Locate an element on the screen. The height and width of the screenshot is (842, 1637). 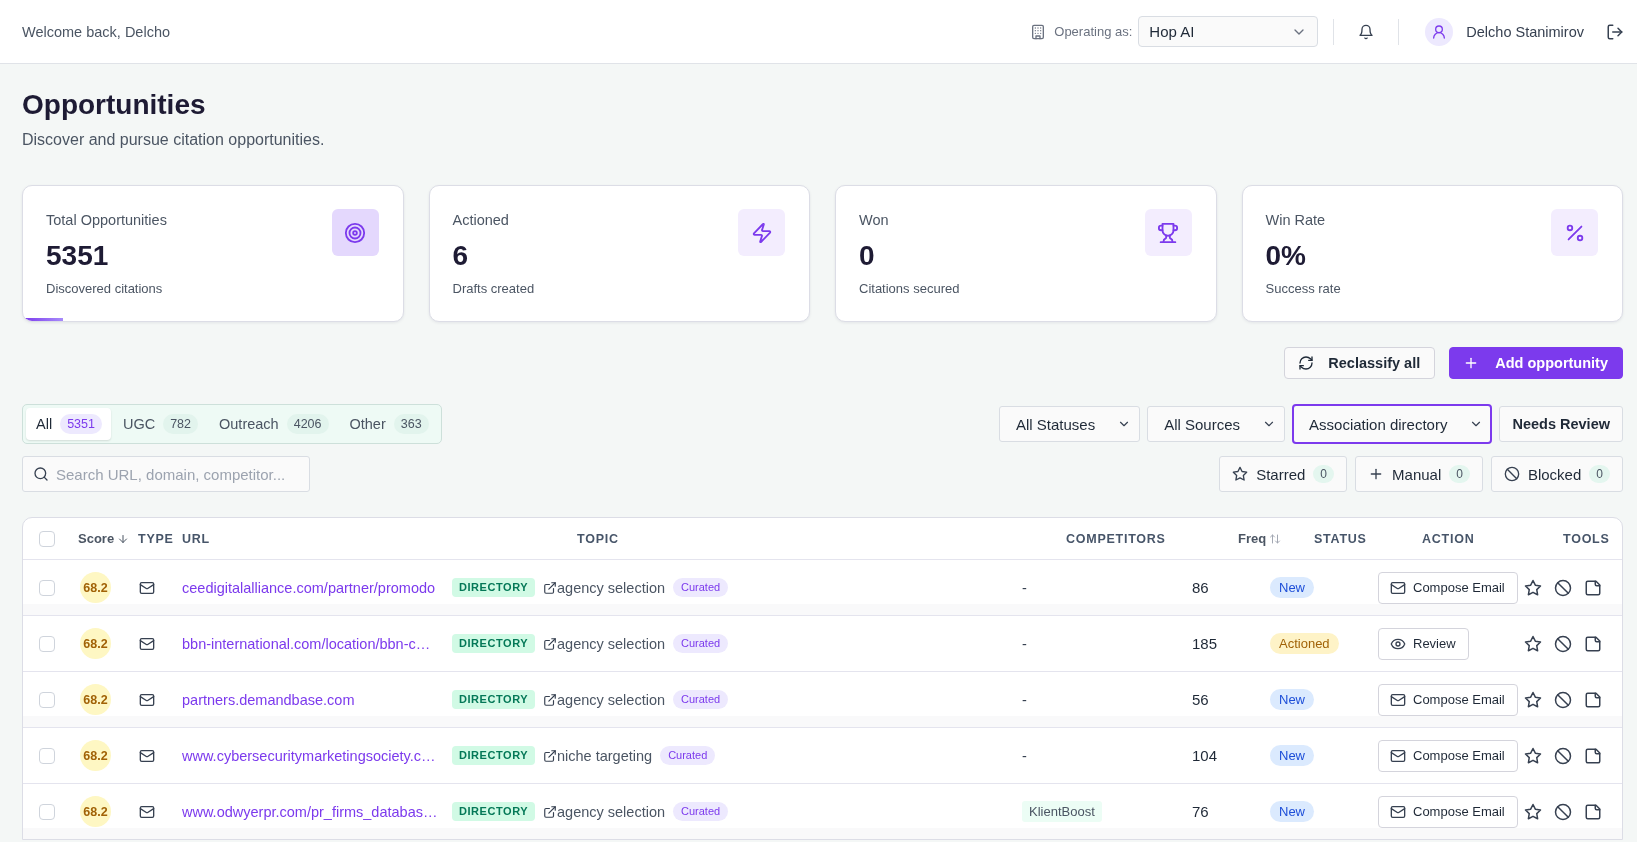
stat-note: Citations secured is located at coordinates (909, 289).